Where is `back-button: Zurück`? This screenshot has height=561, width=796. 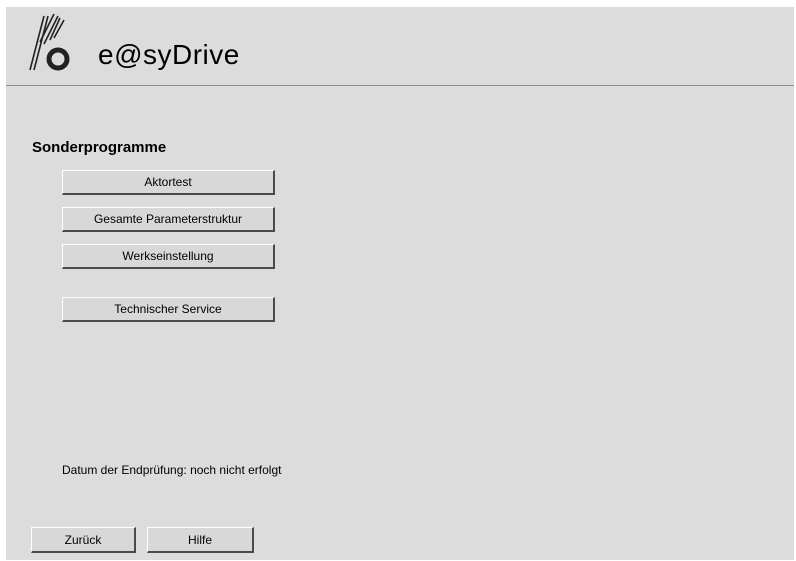
back-button: Zurück is located at coordinates (83, 540).